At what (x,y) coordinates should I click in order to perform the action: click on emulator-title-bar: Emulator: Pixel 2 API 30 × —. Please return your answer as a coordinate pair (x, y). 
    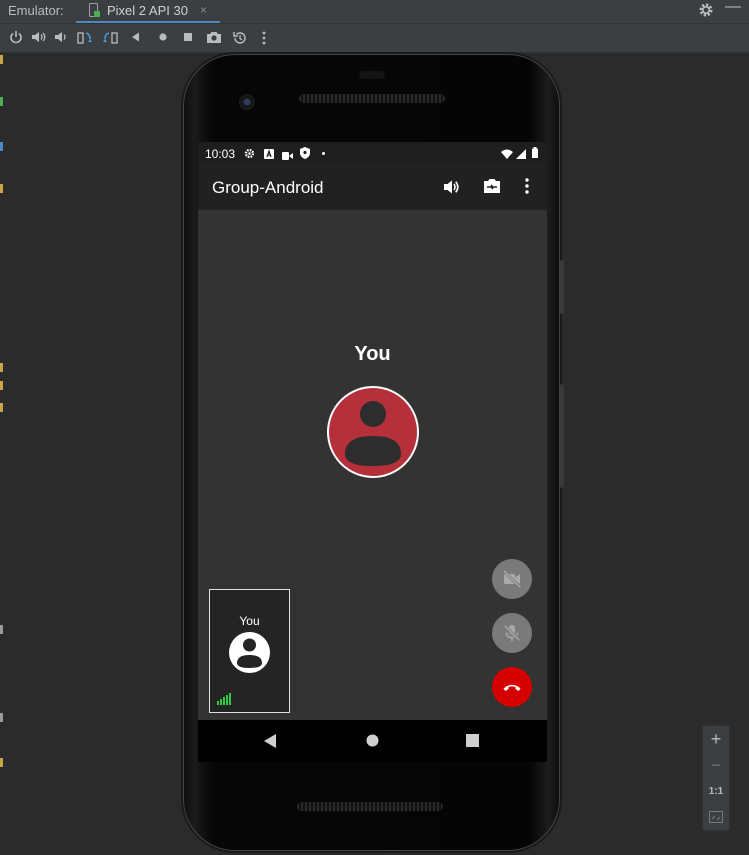
    Looking at the image, I should click on (374, 12).